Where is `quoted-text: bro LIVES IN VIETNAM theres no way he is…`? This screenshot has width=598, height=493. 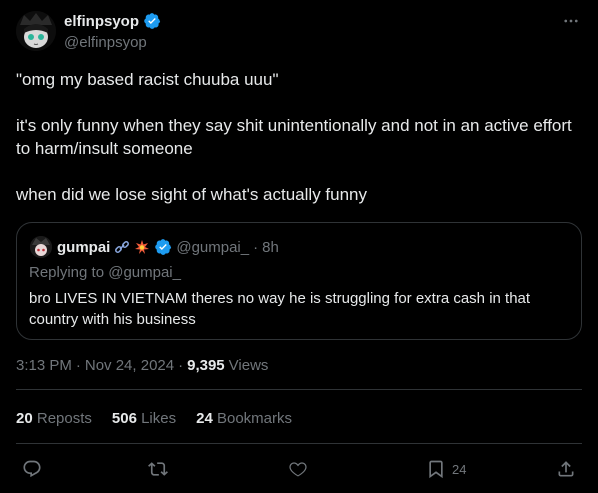 quoted-text: bro LIVES IN VIETNAM theres no way he is… is located at coordinates (280, 309).